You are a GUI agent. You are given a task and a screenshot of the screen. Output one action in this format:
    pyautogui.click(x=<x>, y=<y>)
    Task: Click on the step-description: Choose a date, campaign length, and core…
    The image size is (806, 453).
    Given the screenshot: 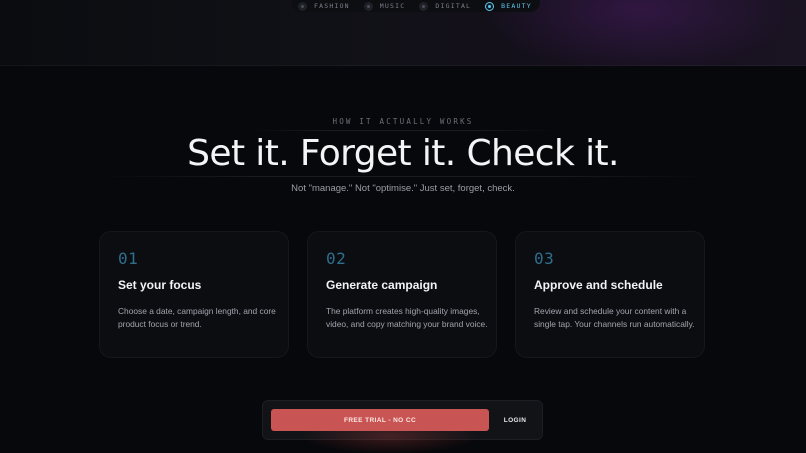 What is the action you would take?
    pyautogui.click(x=197, y=317)
    